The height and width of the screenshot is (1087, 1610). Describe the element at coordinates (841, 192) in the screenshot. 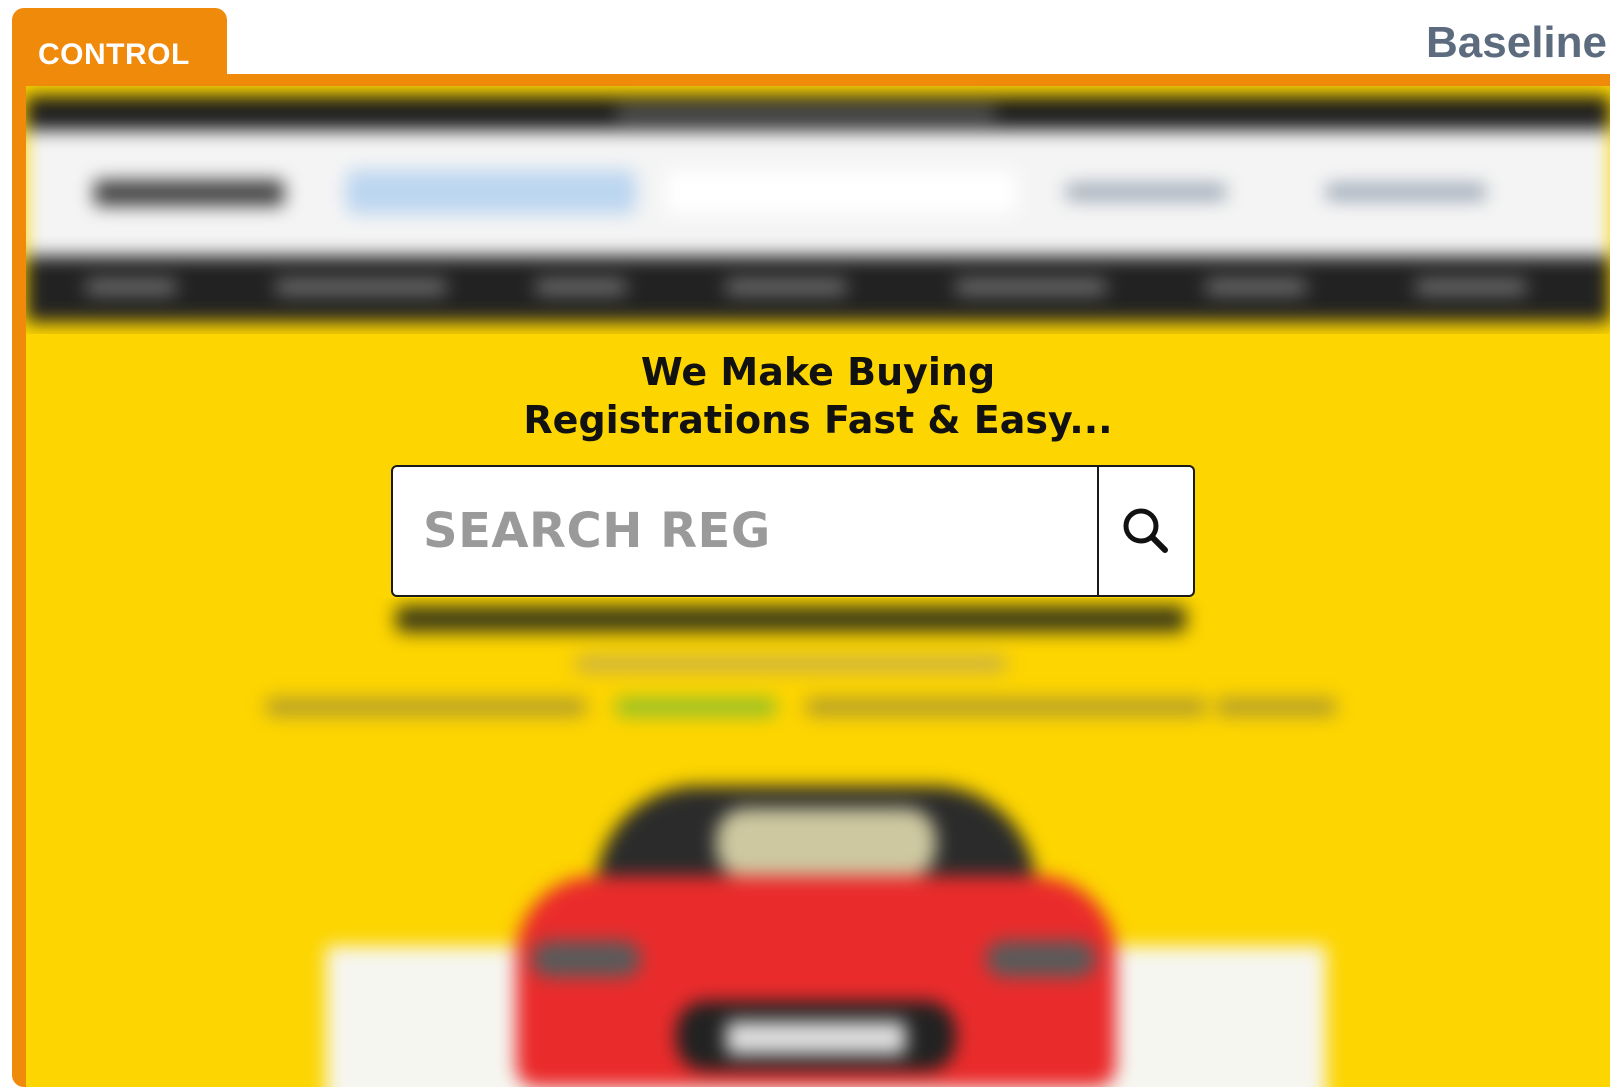

I see `header-search` at that location.